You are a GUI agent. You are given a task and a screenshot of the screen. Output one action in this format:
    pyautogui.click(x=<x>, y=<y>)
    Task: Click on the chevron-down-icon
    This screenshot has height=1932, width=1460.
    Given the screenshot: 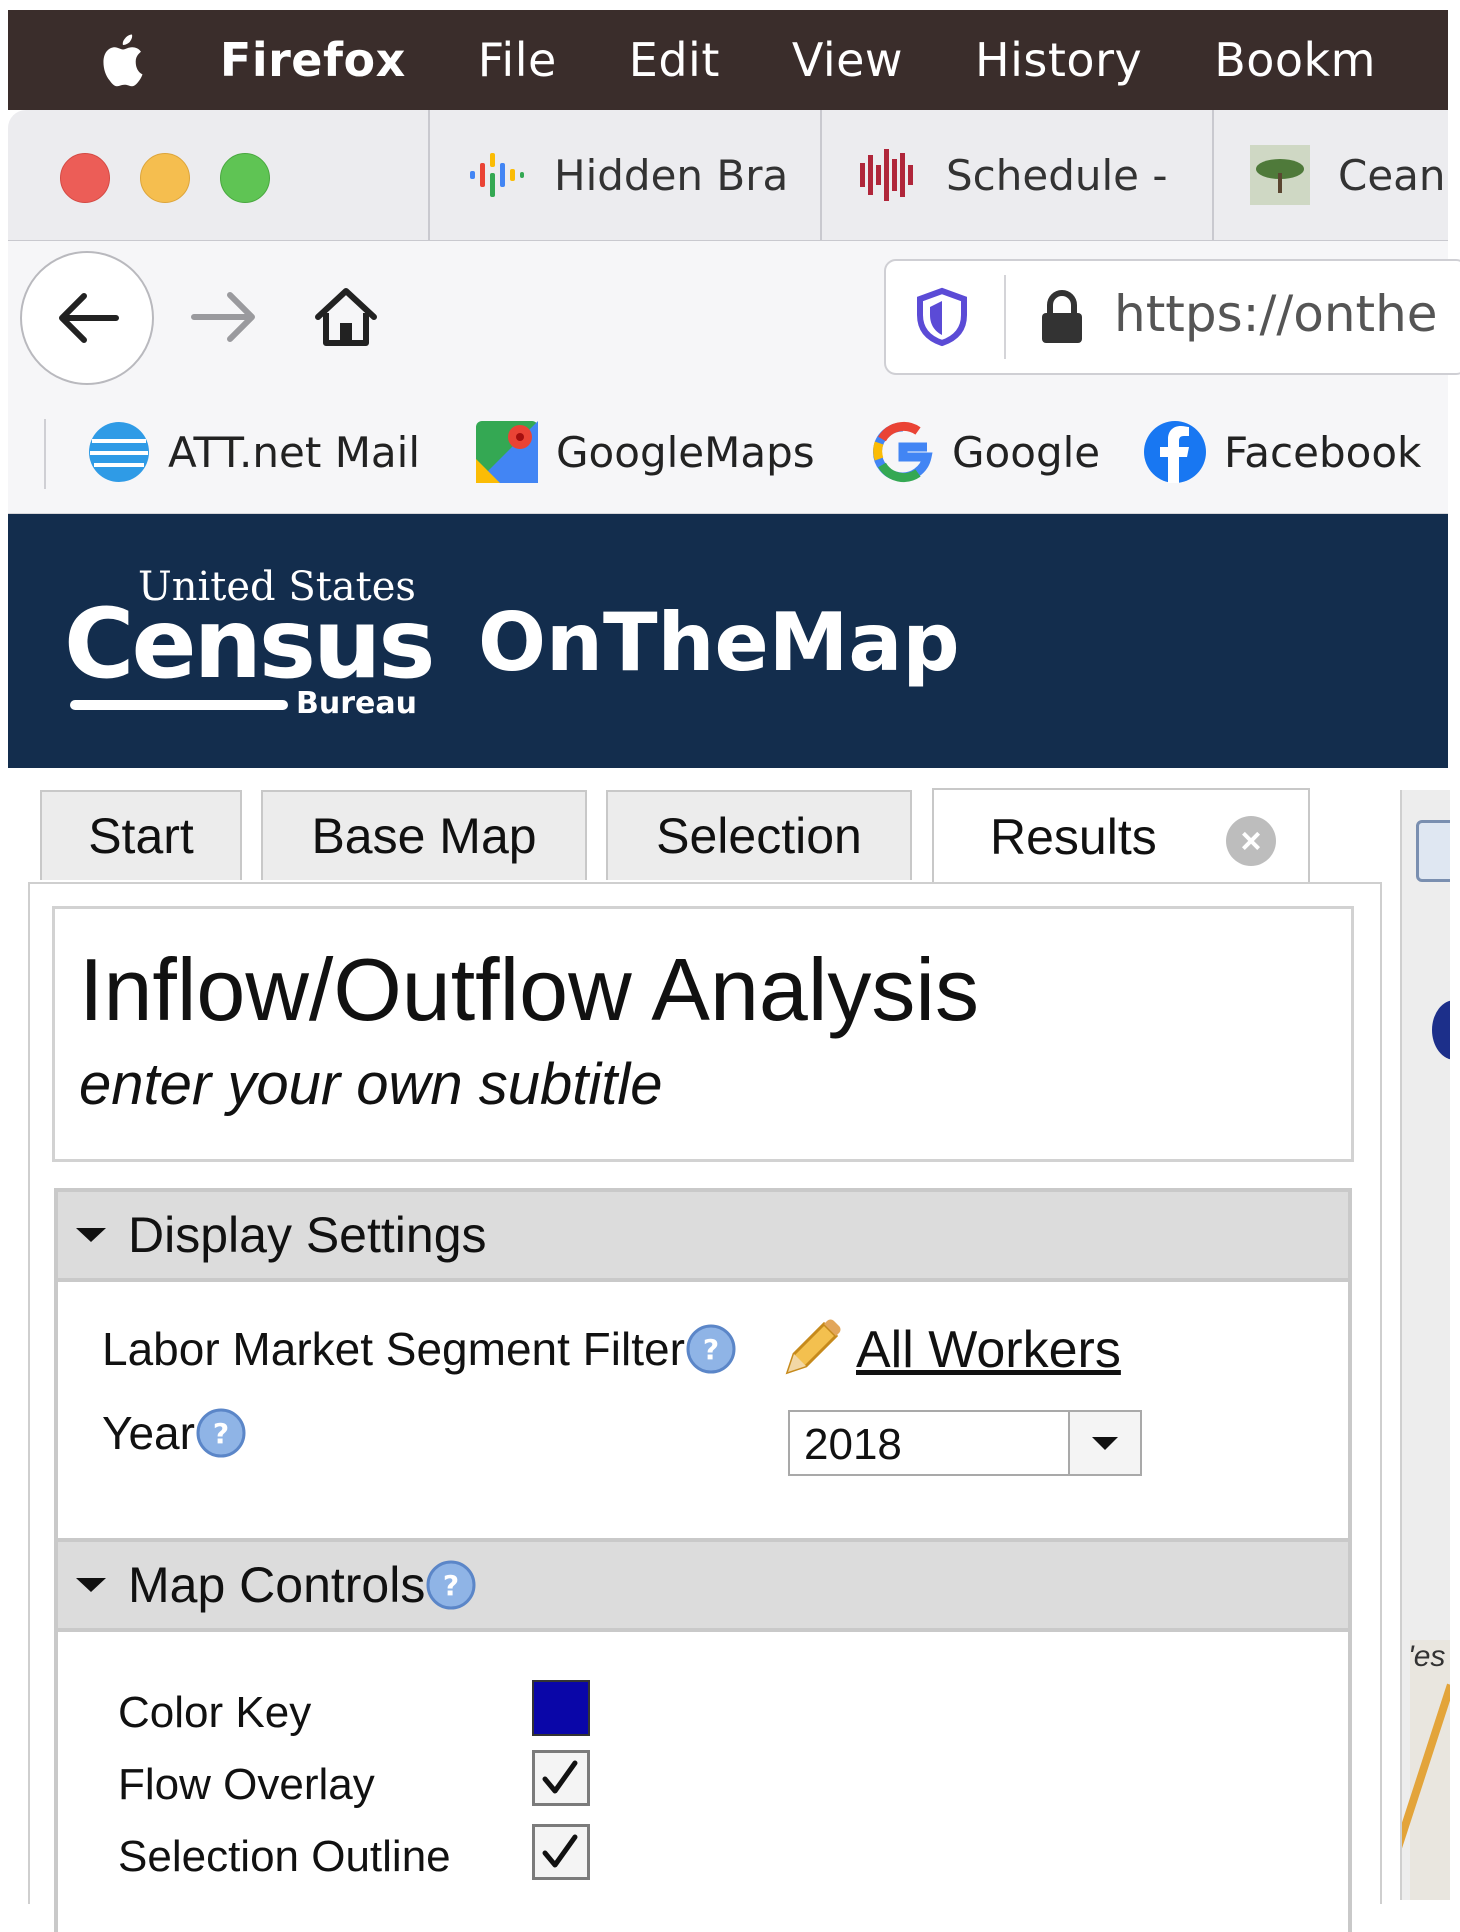 What is the action you would take?
    pyautogui.click(x=1105, y=1443)
    